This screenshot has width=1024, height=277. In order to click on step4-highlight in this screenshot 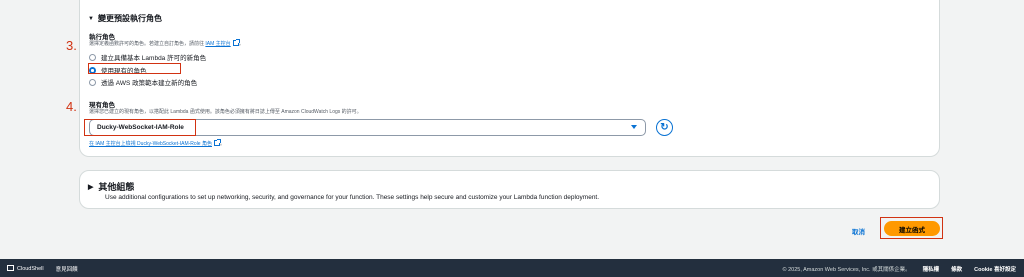, I will do `click(140, 127)`.